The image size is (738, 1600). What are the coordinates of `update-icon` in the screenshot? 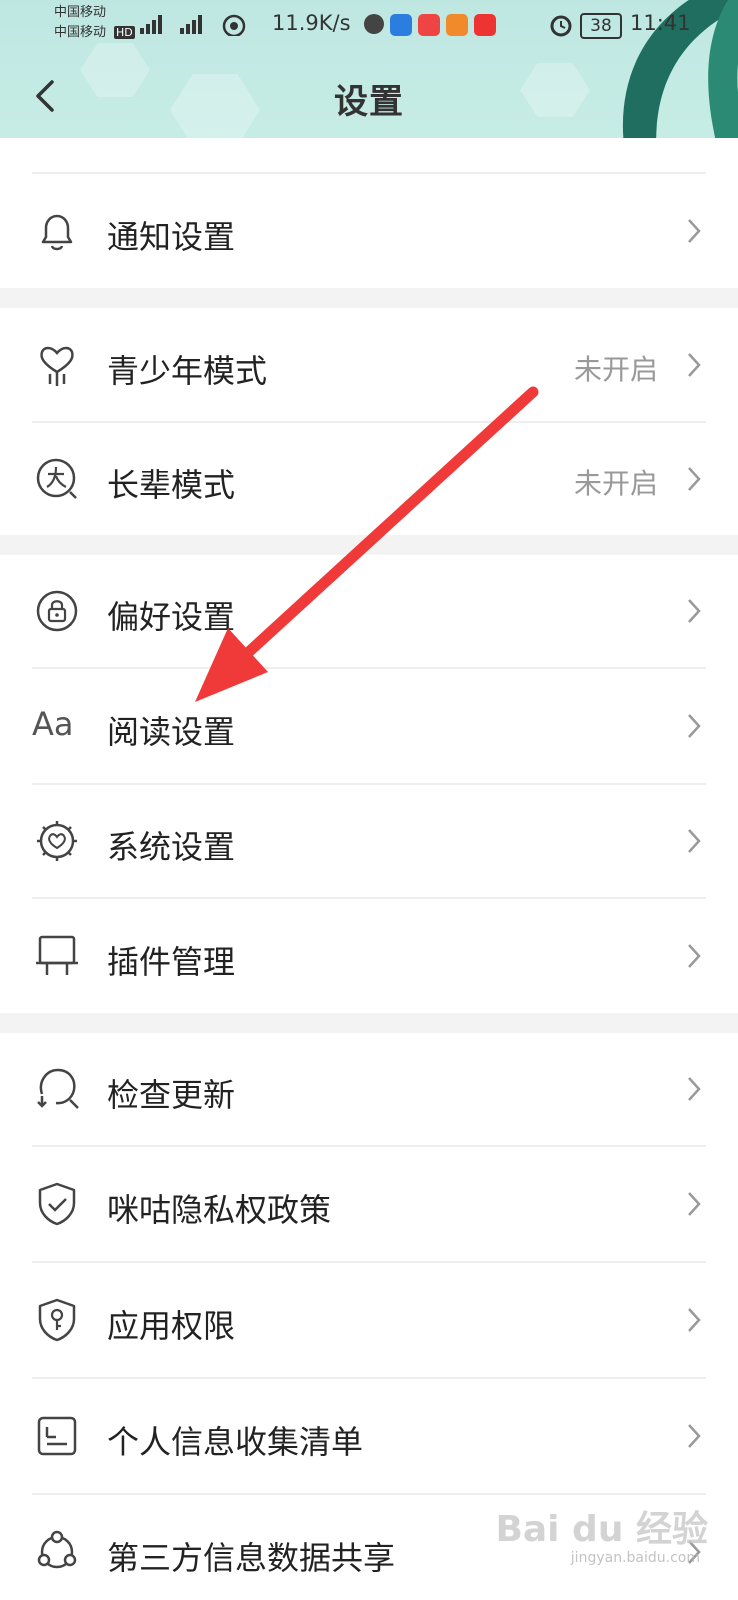 It's located at (58, 1088).